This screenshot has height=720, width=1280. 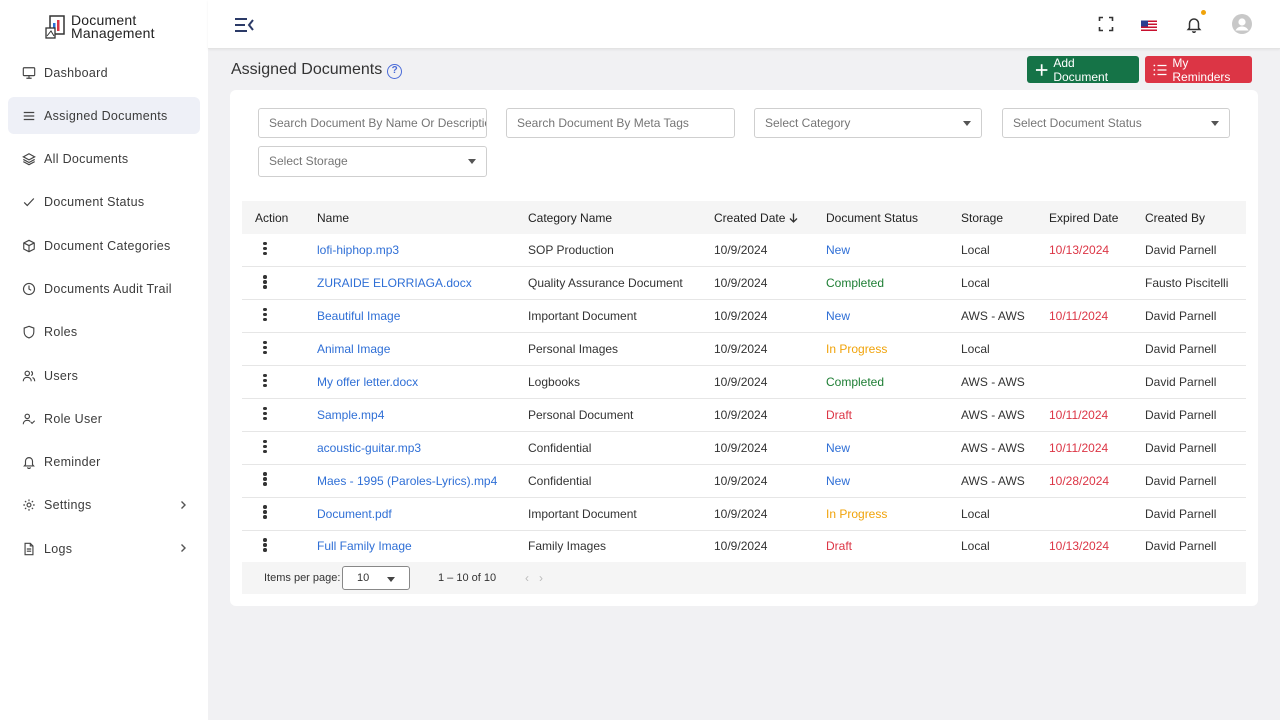 What do you see at coordinates (104, 332) in the screenshot?
I see `sidebar-item-roles: Roles` at bounding box center [104, 332].